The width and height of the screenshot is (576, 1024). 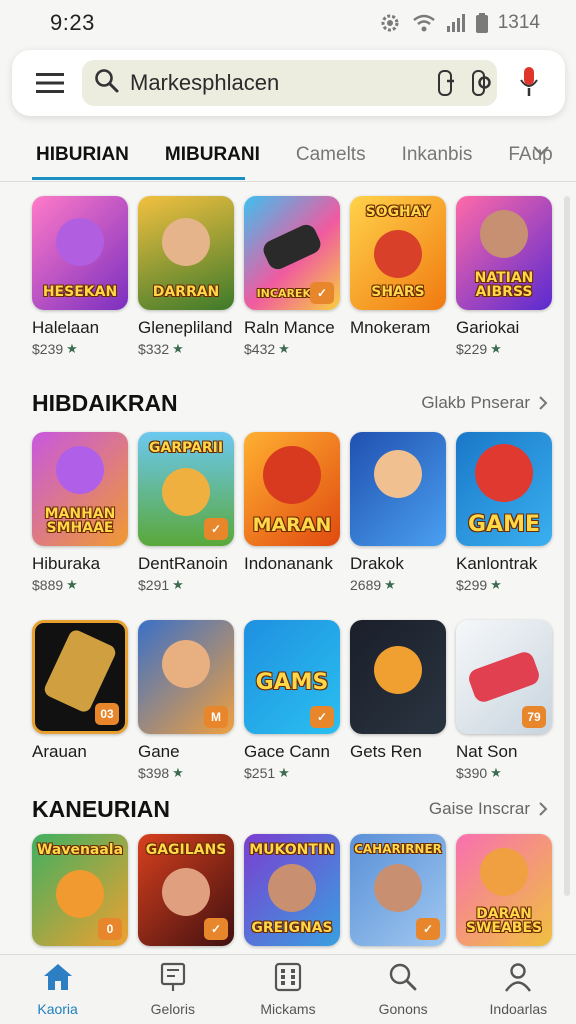 I want to click on app-icon: MUKONTIN GREIGNAS, so click(x=292, y=890).